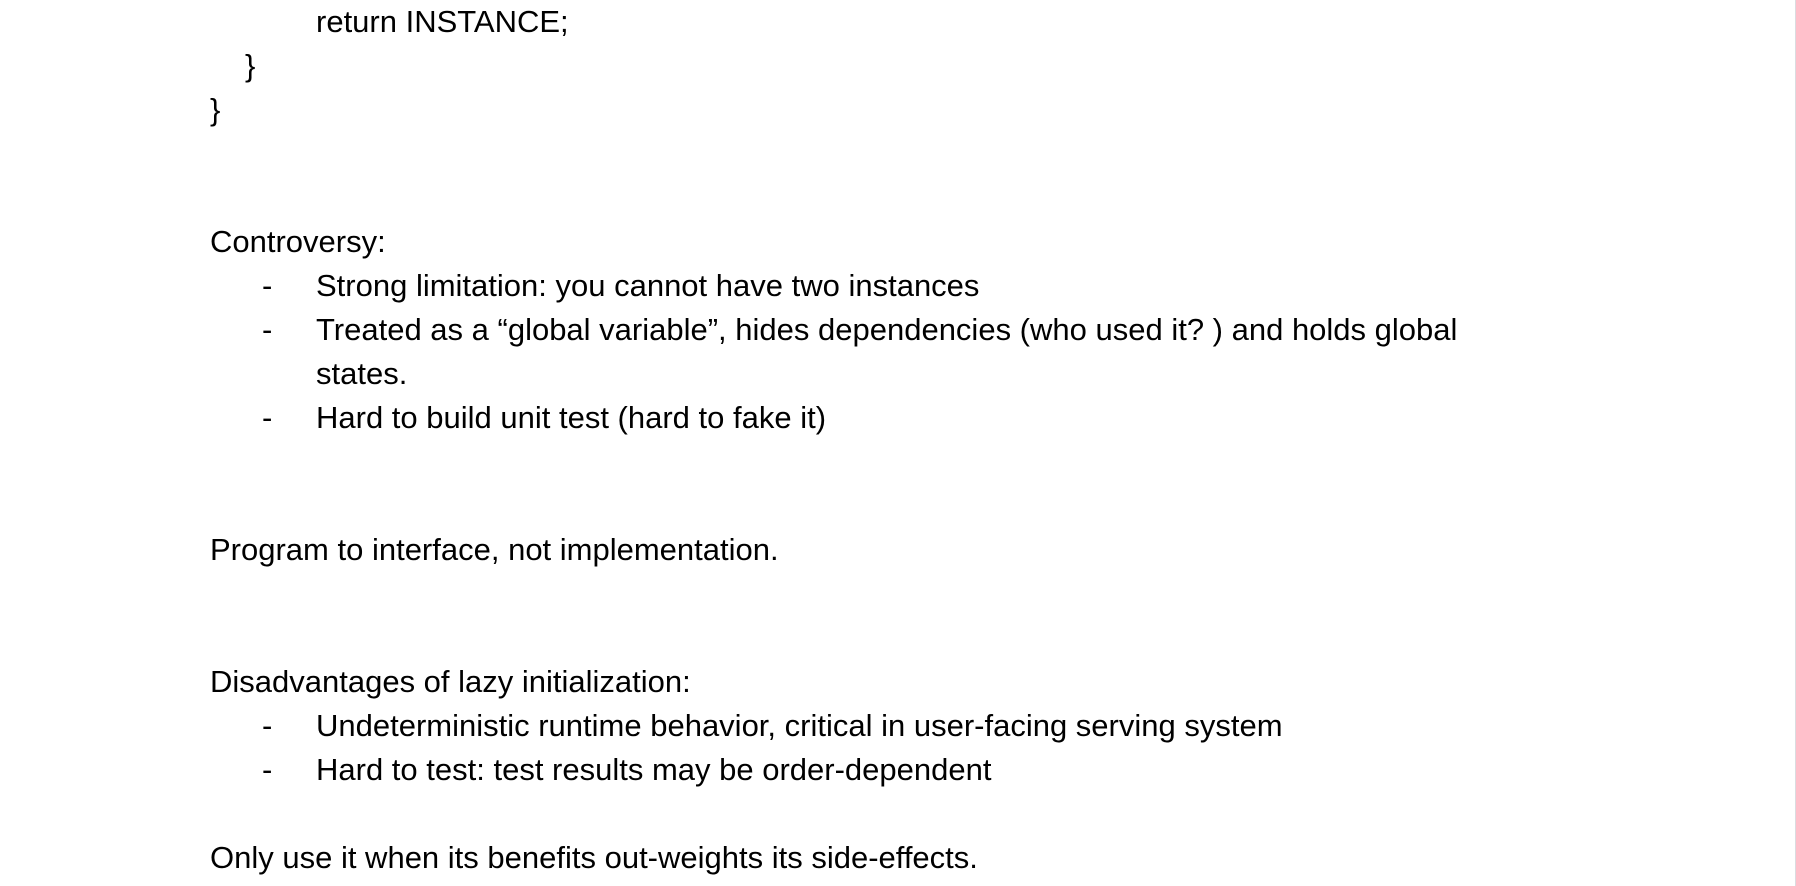 This screenshot has height=886, width=1796. Describe the element at coordinates (450, 681) in the screenshot. I see `lazy-init-heading: Disadvantages of lazy initialization:` at that location.